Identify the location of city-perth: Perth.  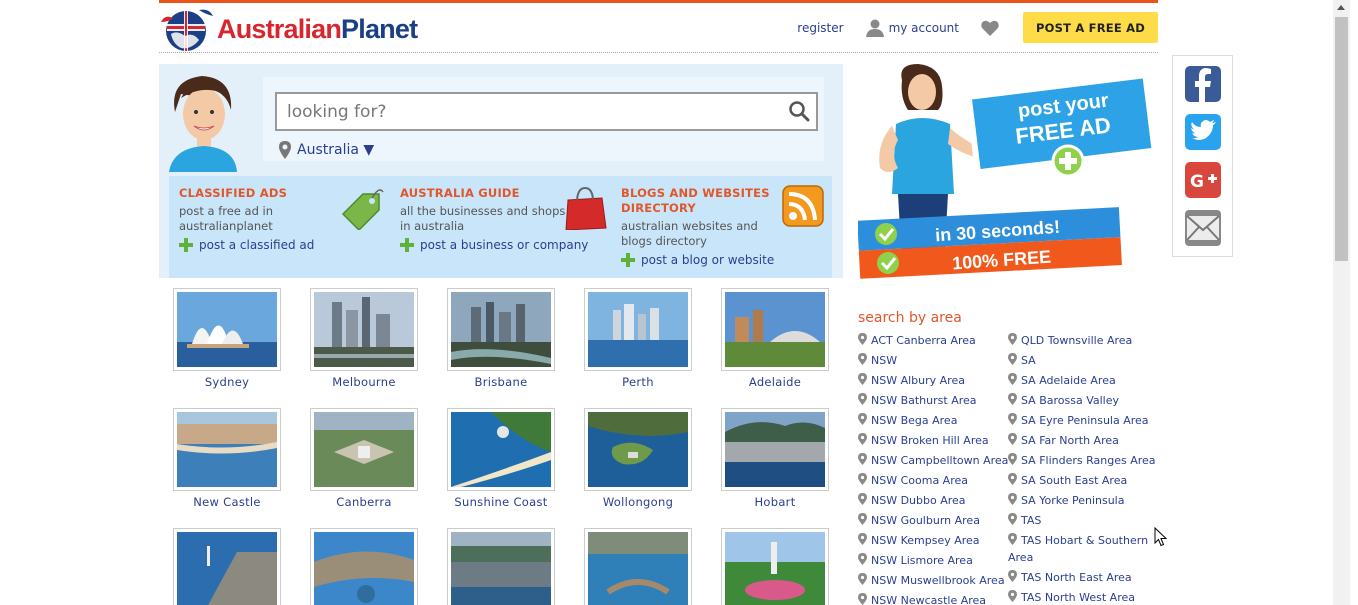
(638, 338).